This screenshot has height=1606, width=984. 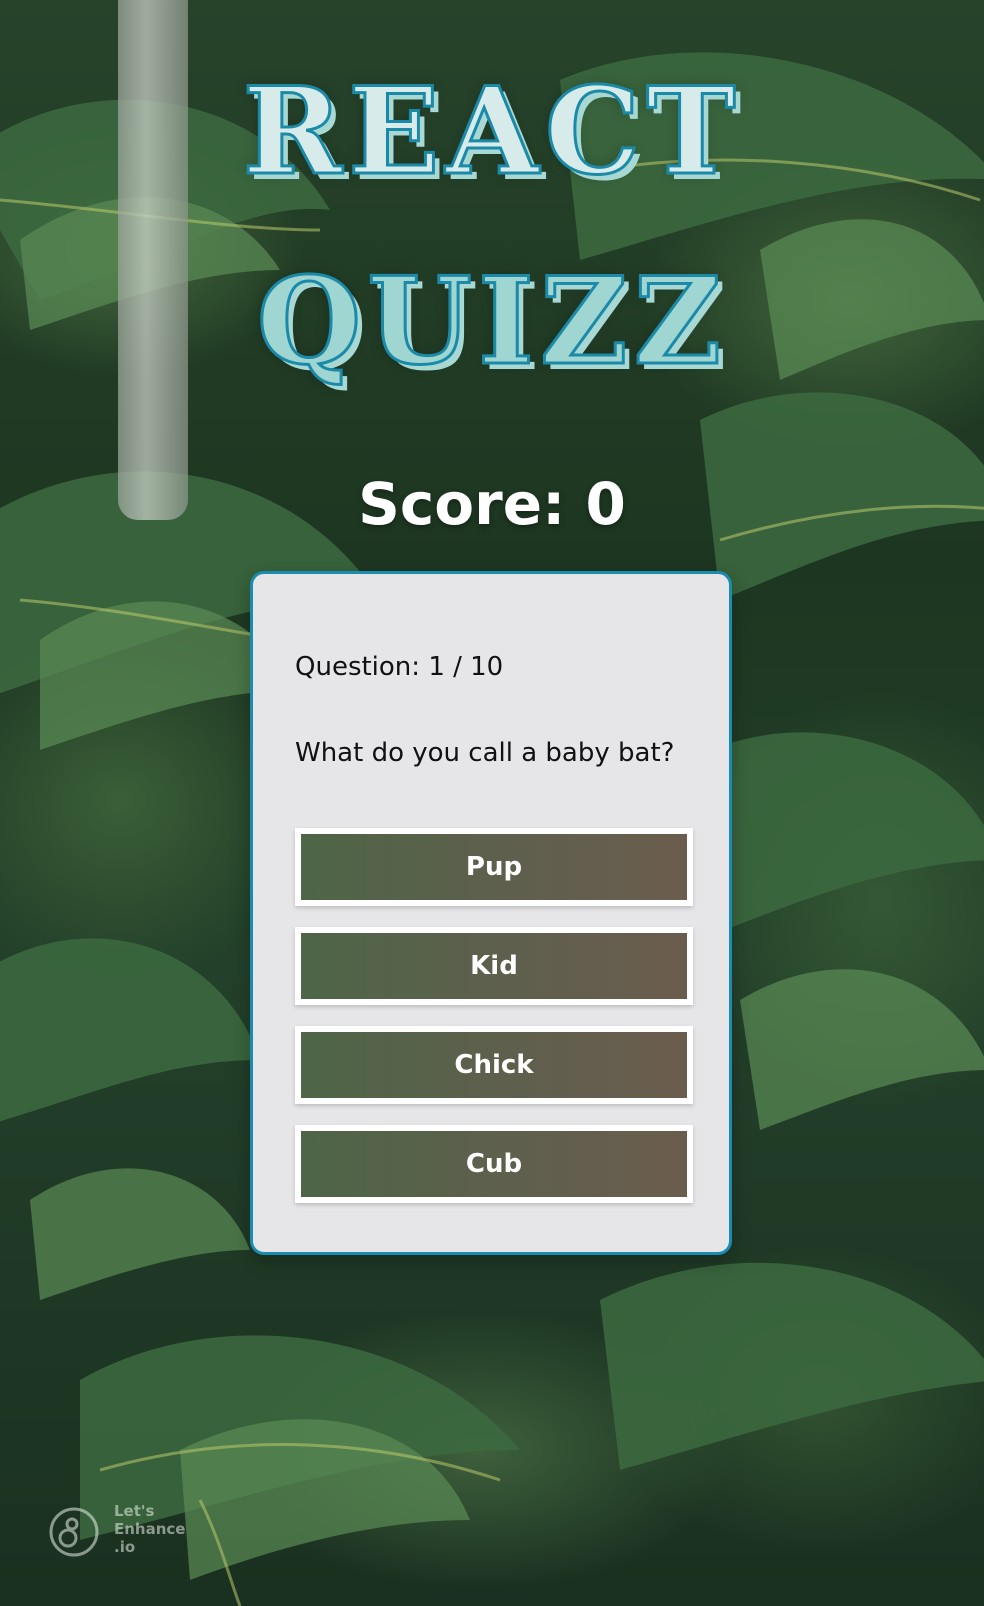 I want to click on question-text: What do you call a baby bat?, so click(x=485, y=753).